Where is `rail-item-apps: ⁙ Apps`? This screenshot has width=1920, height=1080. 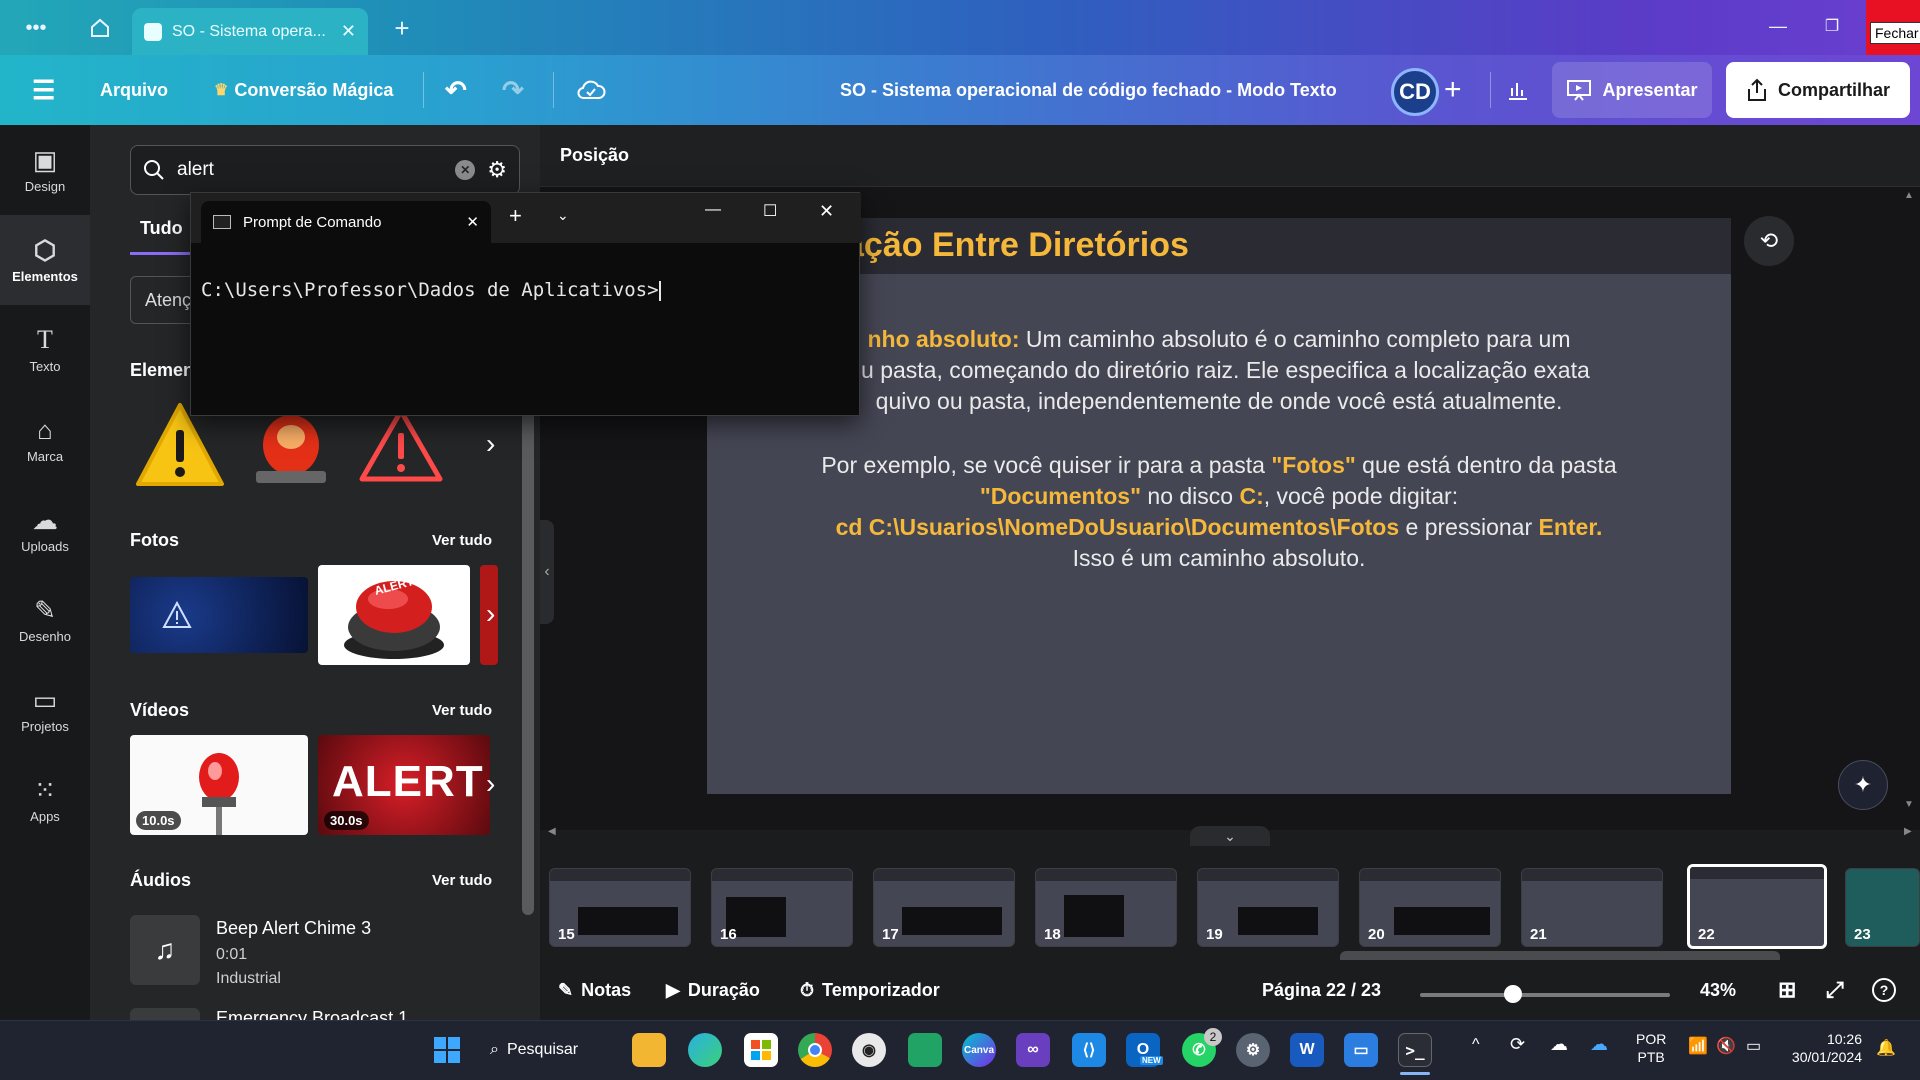
rail-item-apps: ⁙ Apps is located at coordinates (45, 800).